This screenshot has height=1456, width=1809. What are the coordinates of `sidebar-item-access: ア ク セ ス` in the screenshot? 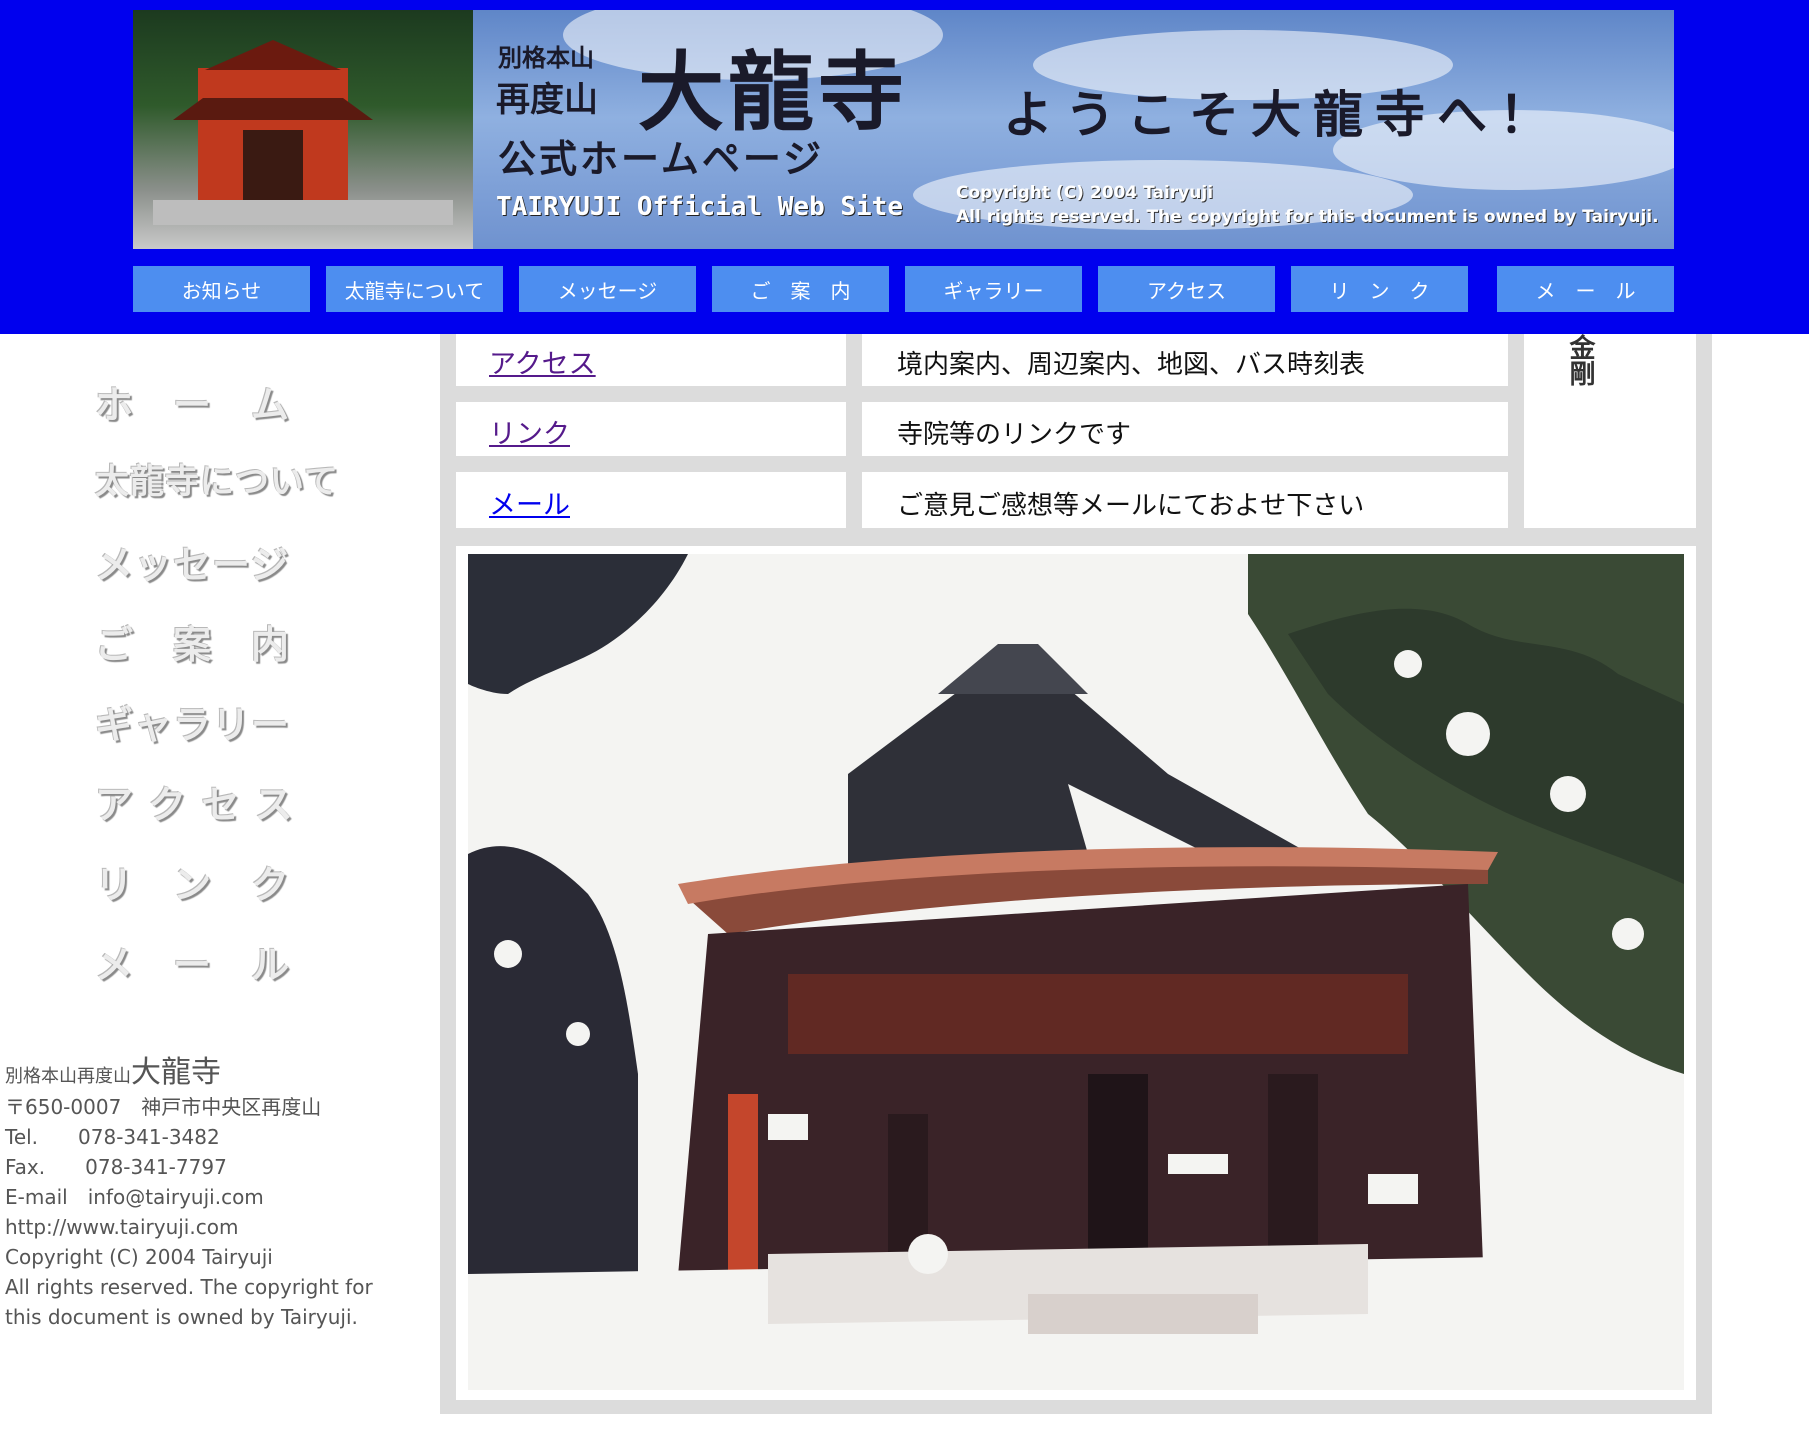 It's located at (194, 801).